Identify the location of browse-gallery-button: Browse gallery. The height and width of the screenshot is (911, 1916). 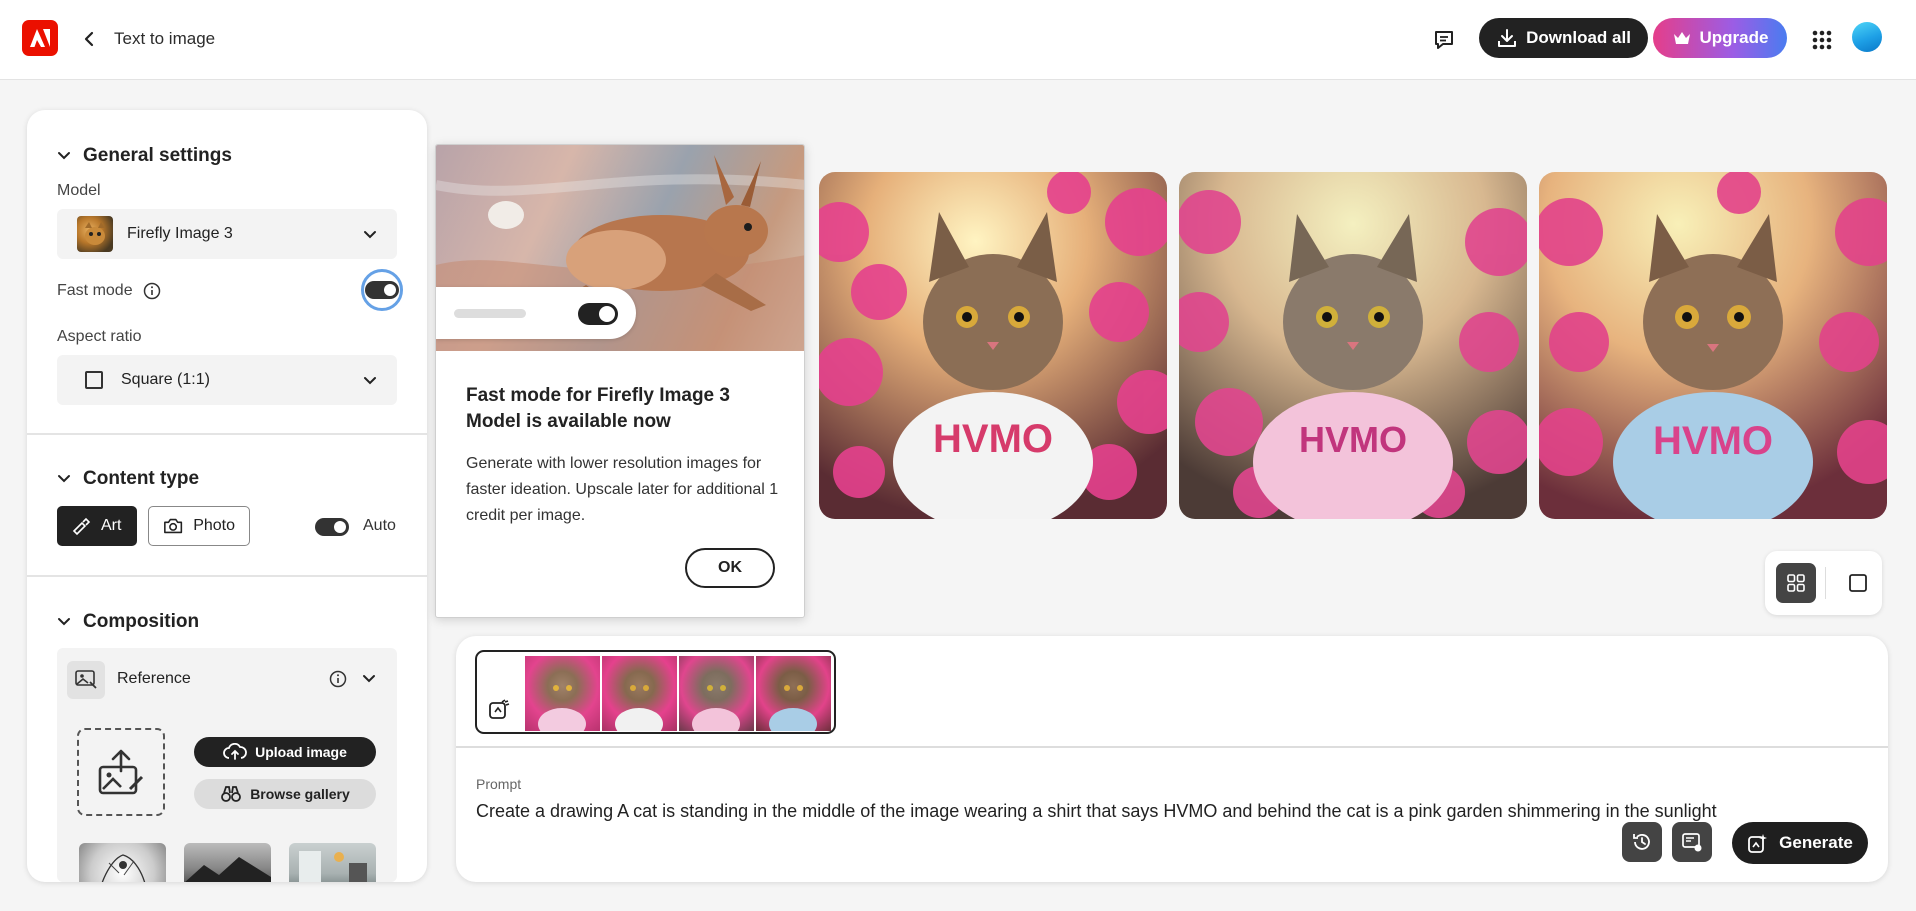
(285, 794).